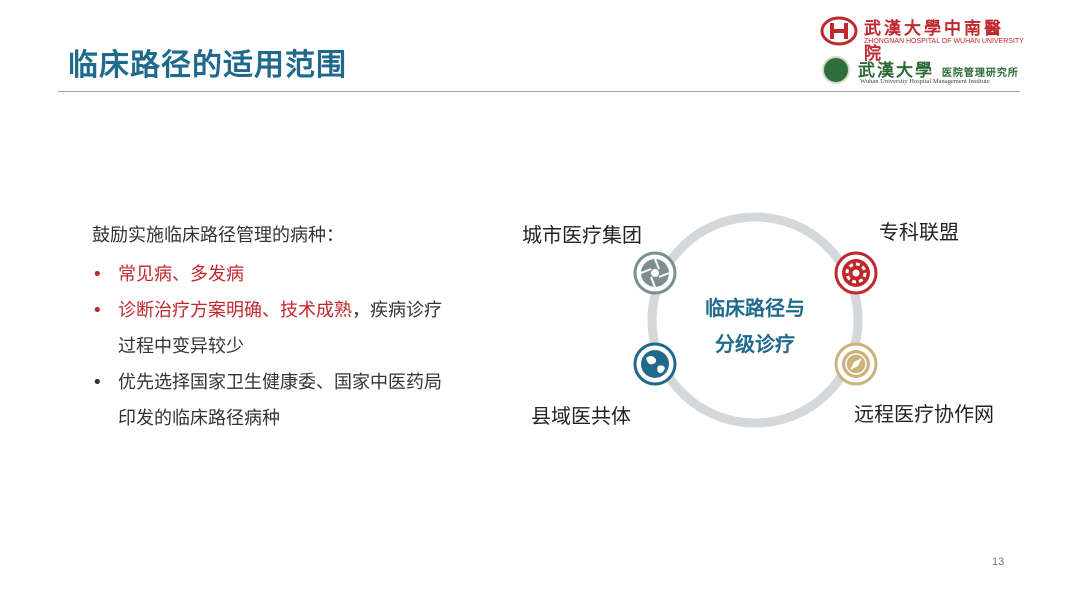 This screenshot has height=608, width=1080. What do you see at coordinates (924, 414) in the screenshot?
I see `node-label-telemedicine-network: 远程医疗协作网` at bounding box center [924, 414].